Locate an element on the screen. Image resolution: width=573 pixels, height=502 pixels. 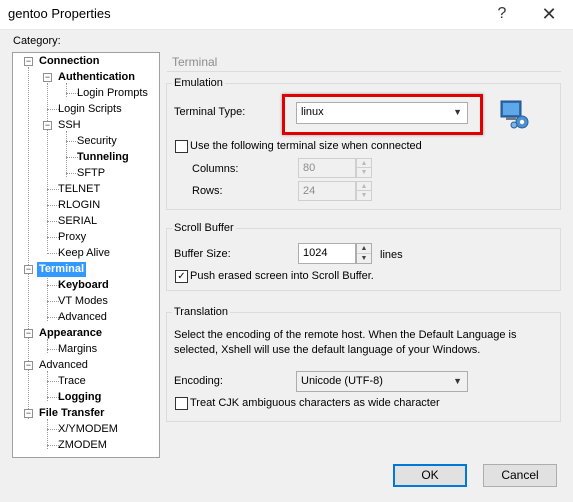
tree-item-vt-modes: VT Modes is located at coordinates (83, 301).